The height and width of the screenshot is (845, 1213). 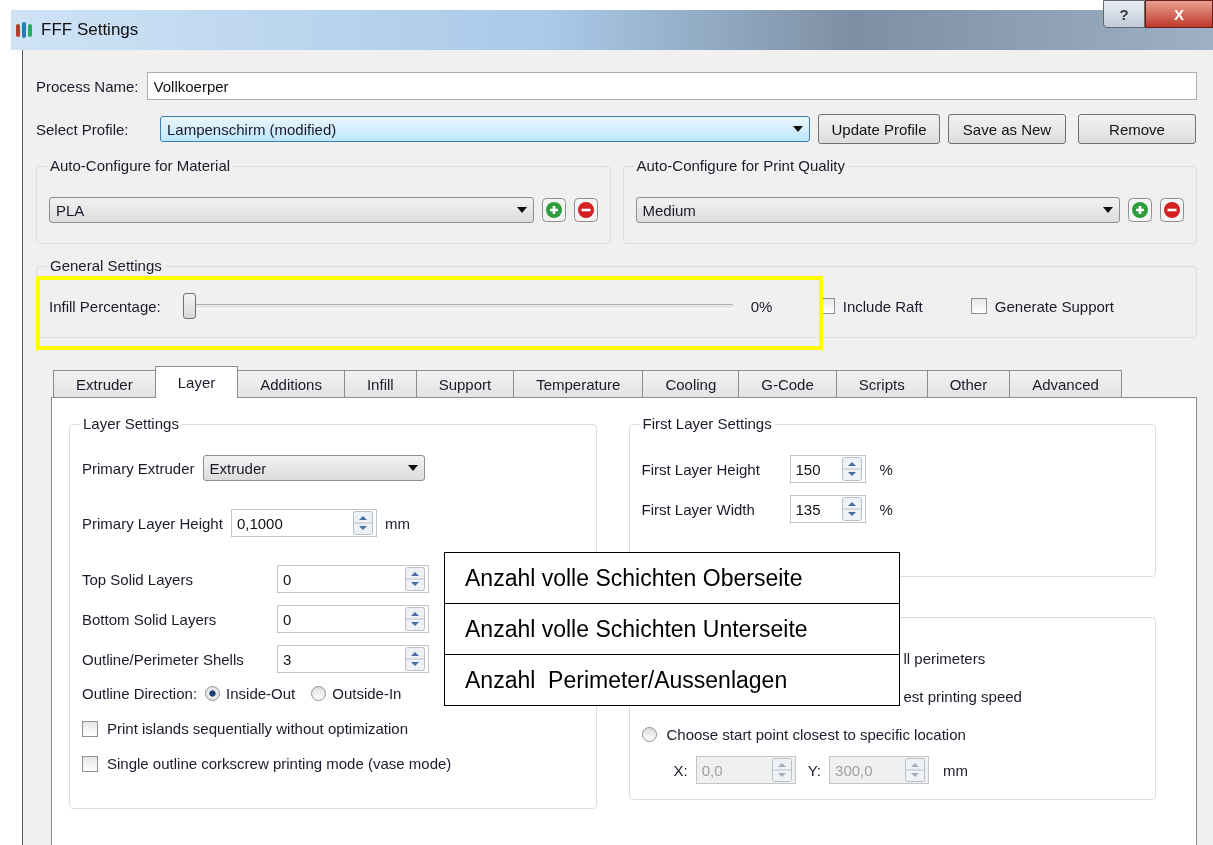 I want to click on field-label: Select Profile:, so click(x=83, y=129).